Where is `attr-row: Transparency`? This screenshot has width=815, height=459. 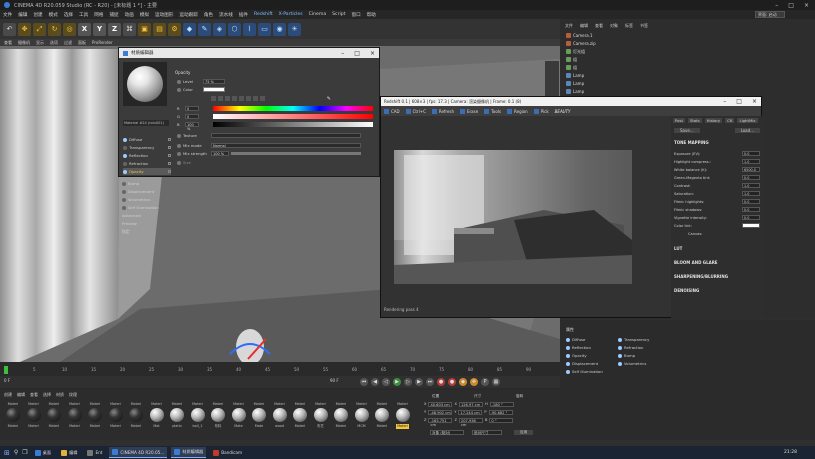
attr-row: Transparency is located at coordinates (633, 339).